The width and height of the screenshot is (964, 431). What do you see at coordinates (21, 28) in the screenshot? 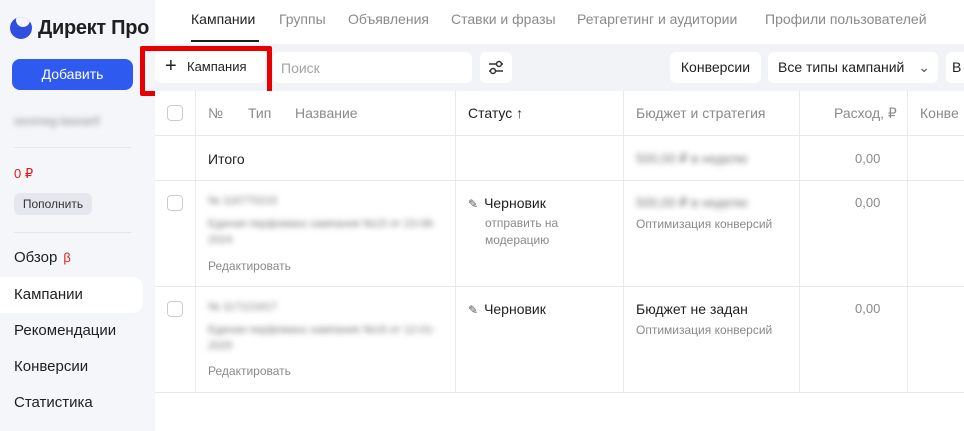
I see `logo-icon` at bounding box center [21, 28].